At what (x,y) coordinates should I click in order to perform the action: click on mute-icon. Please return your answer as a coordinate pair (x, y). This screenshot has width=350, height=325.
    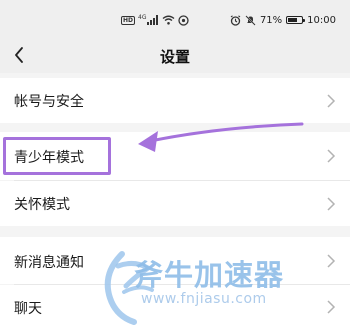
    Looking at the image, I should click on (250, 20).